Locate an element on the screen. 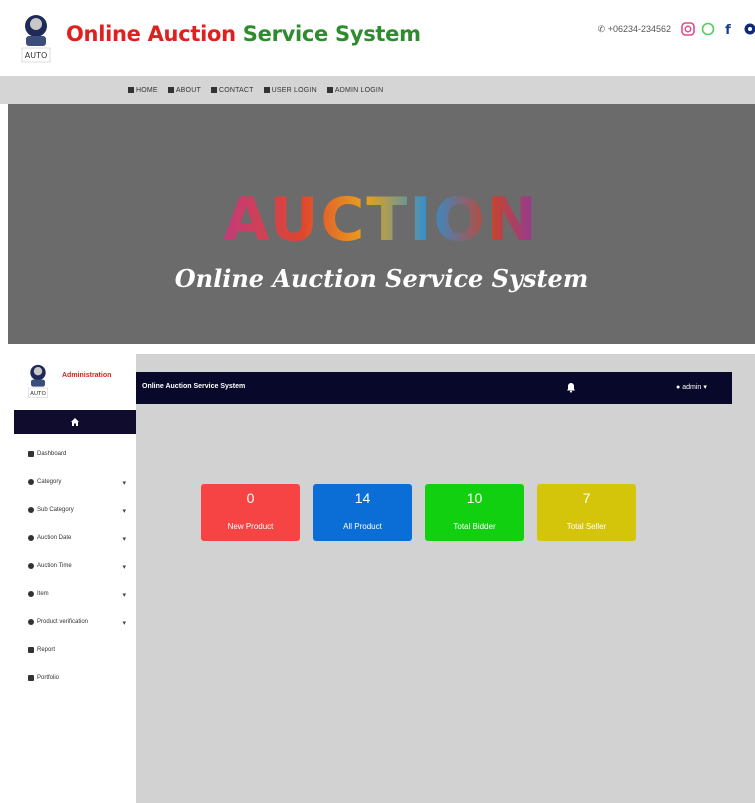 The height and width of the screenshot is (803, 755). sidebar-item-product-verification: Product verification ▾ is located at coordinates (75, 622).